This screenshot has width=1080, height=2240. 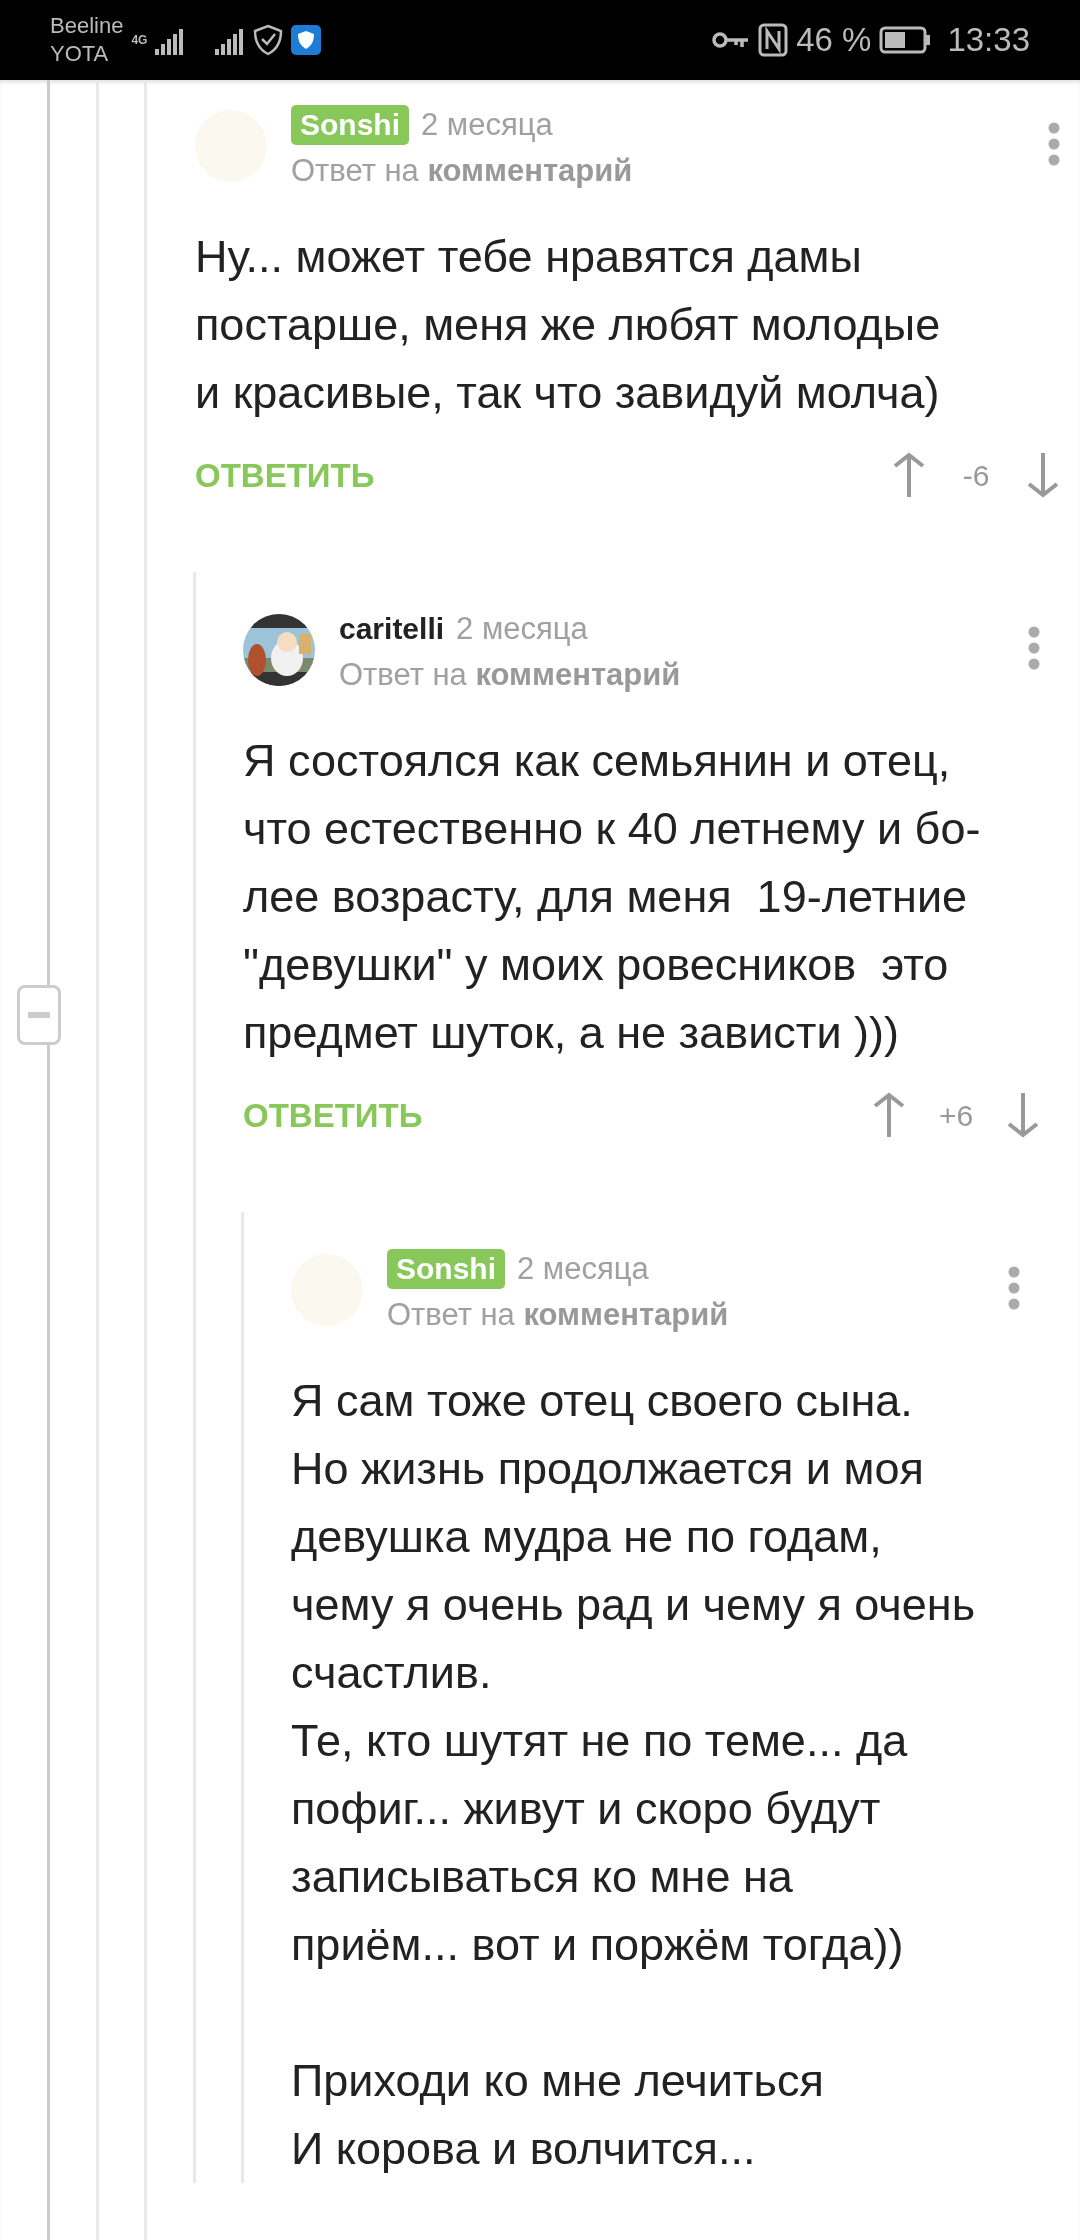 I want to click on author-name: caritelli, so click(x=392, y=629).